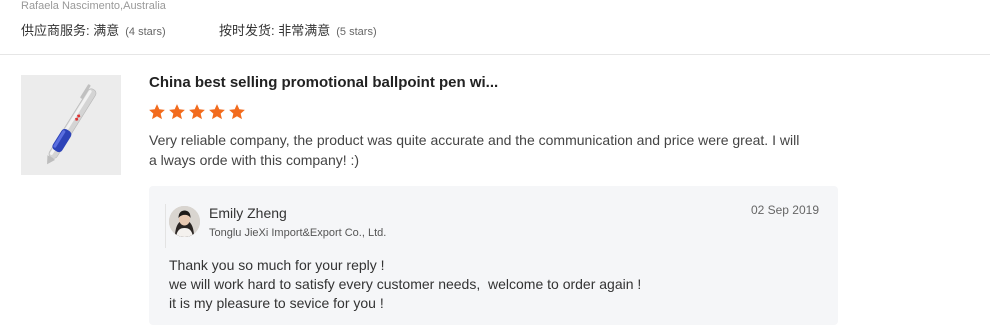 This screenshot has height=328, width=990. Describe the element at coordinates (248, 213) in the screenshot. I see `replier-name: Emily Zheng` at that location.